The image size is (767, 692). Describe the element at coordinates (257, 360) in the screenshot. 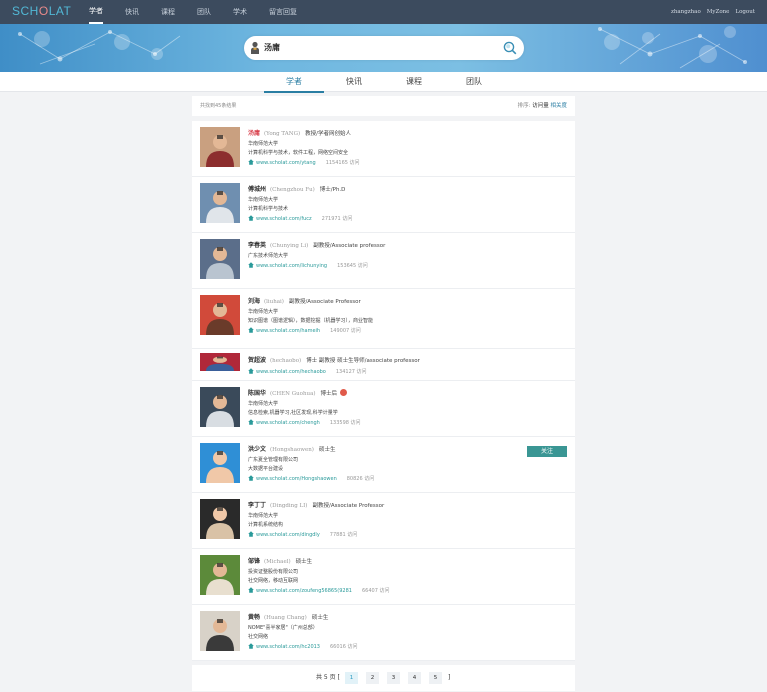

I see `scholar-name: 贺超波` at that location.